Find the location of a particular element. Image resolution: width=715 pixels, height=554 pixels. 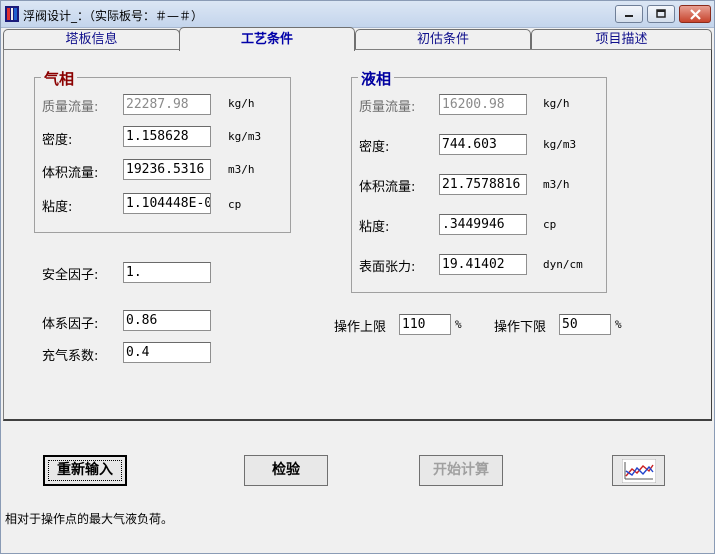

close-icon is located at coordinates (695, 14).